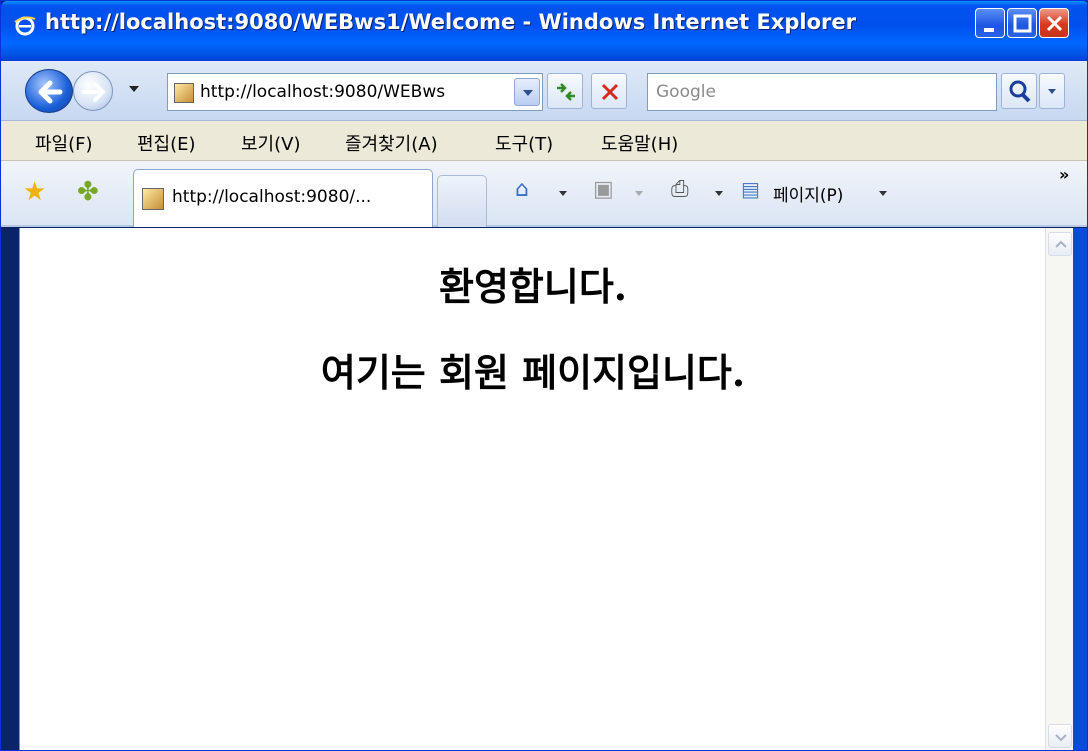  I want to click on menu-file: 파일(F), so click(64, 143).